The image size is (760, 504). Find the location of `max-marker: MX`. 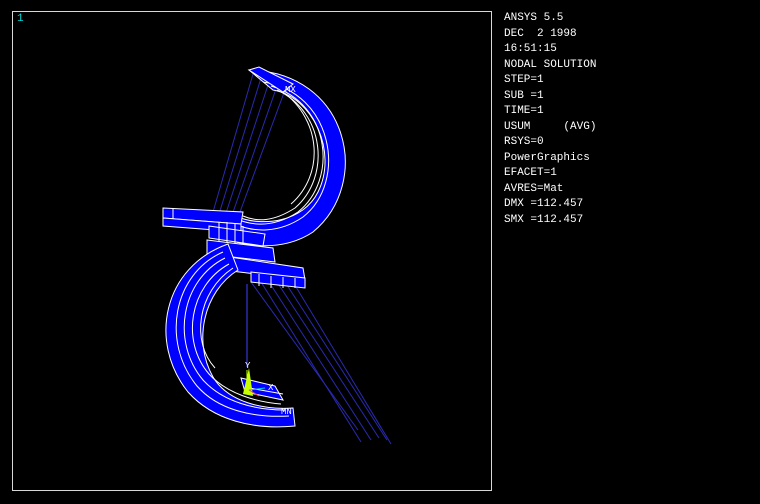

max-marker: MX is located at coordinates (290, 90).